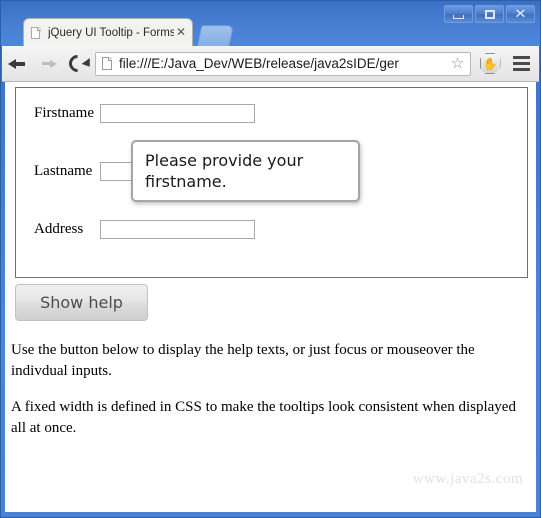  Describe the element at coordinates (215, 35) in the screenshot. I see `new-tab-button` at that location.